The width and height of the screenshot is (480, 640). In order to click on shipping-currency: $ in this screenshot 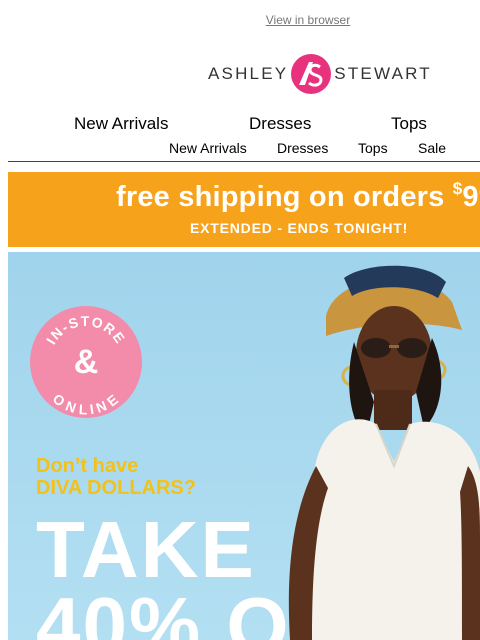, I will do `click(457, 188)`.